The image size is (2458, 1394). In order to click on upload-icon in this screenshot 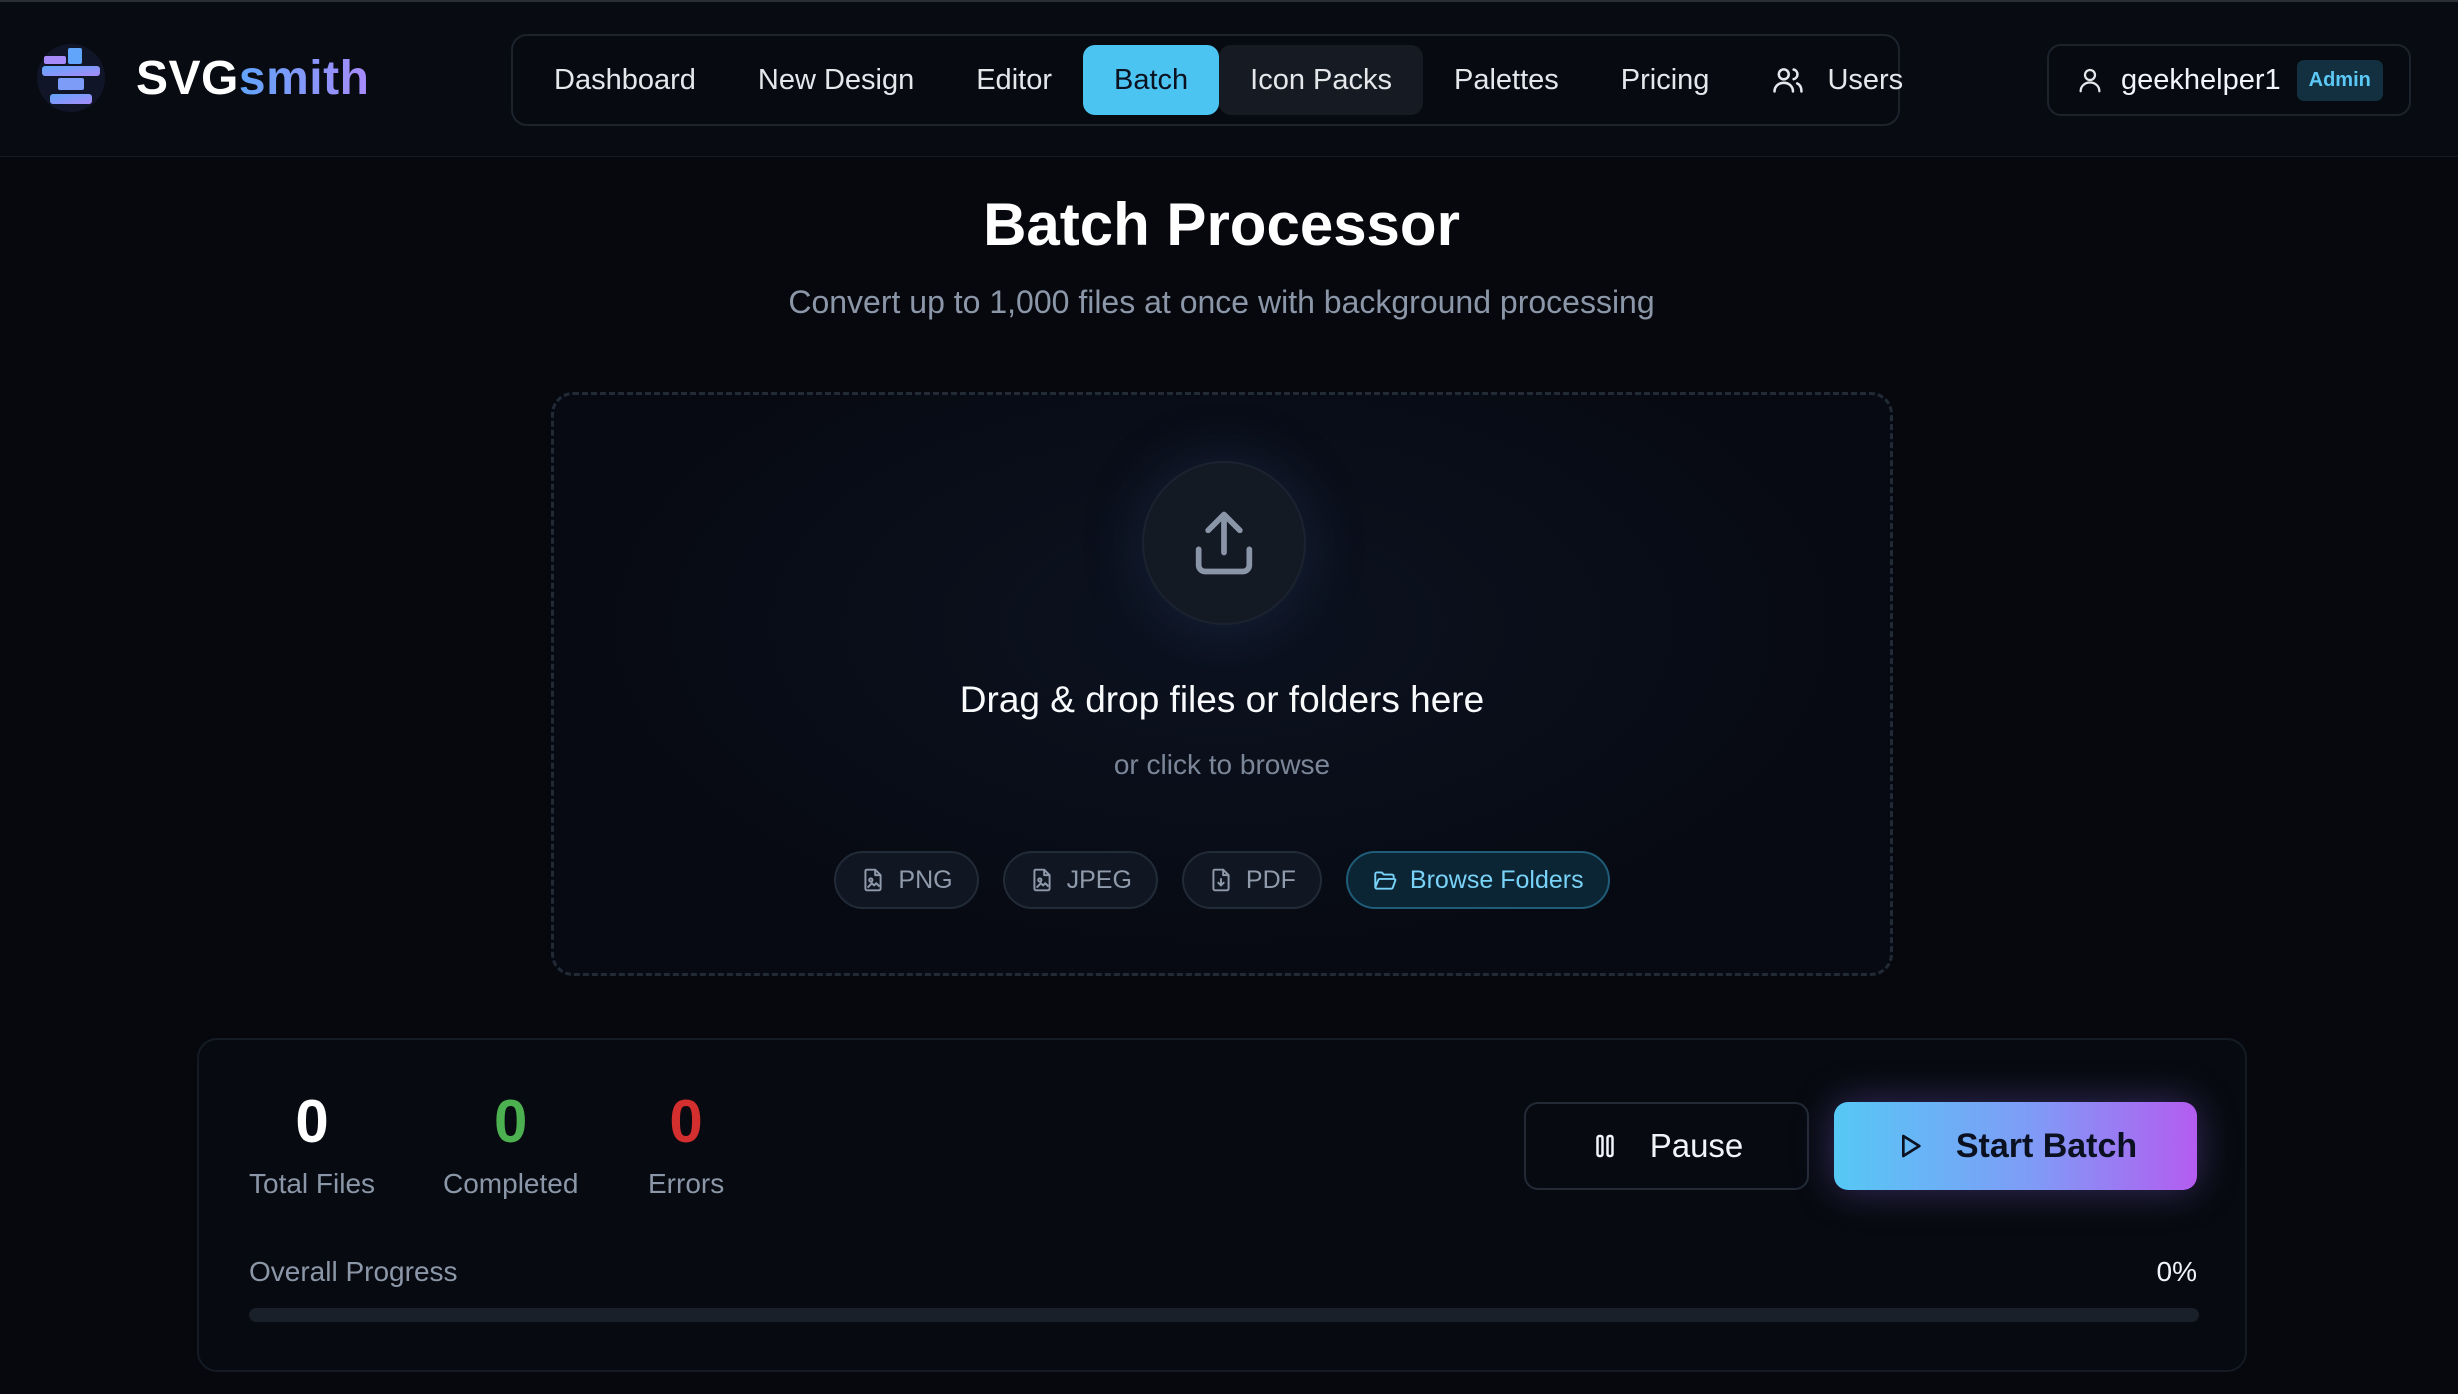, I will do `click(1224, 543)`.